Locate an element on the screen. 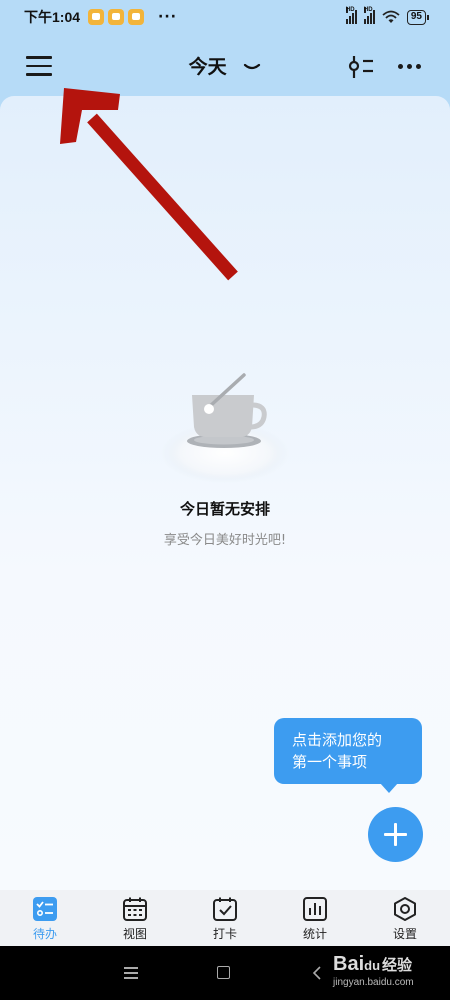 The height and width of the screenshot is (1000, 450). tab-settings: 设置 is located at coordinates (405, 918).